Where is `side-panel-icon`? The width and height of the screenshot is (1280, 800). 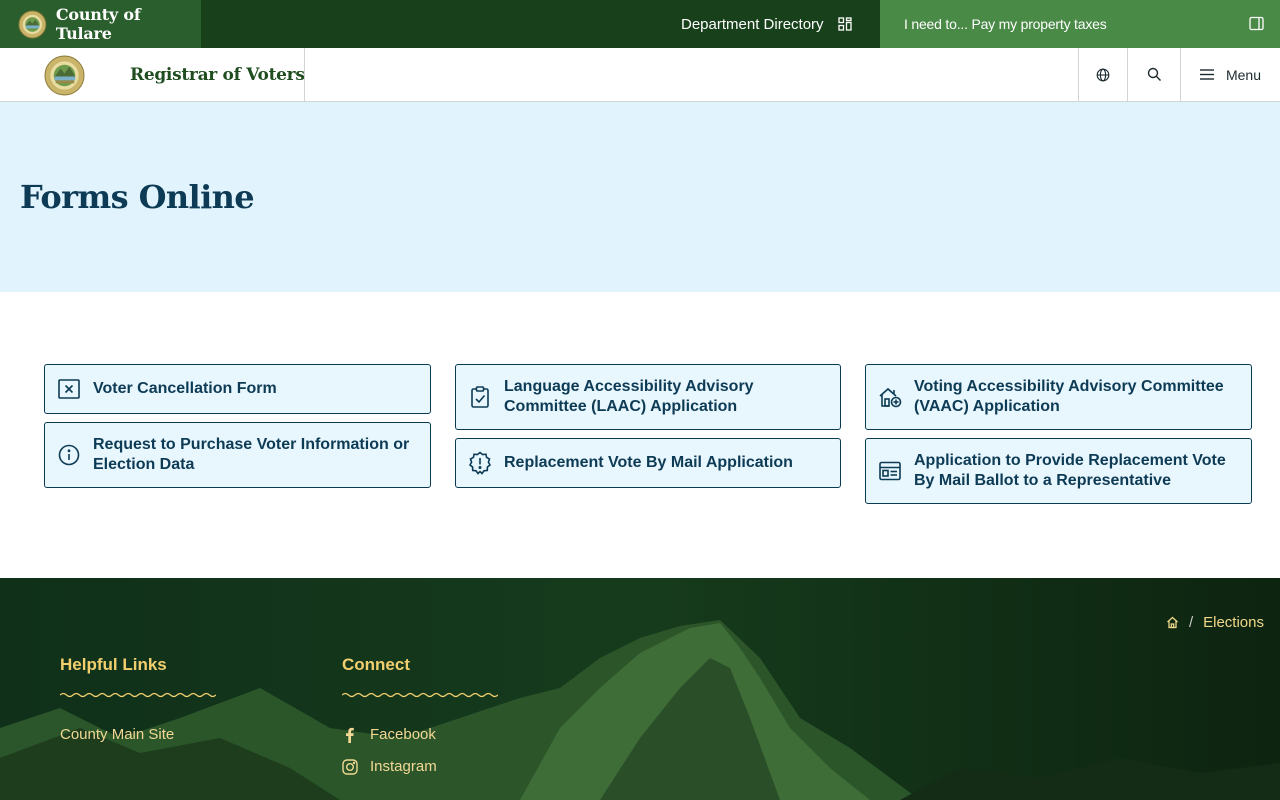 side-panel-icon is located at coordinates (1256, 23).